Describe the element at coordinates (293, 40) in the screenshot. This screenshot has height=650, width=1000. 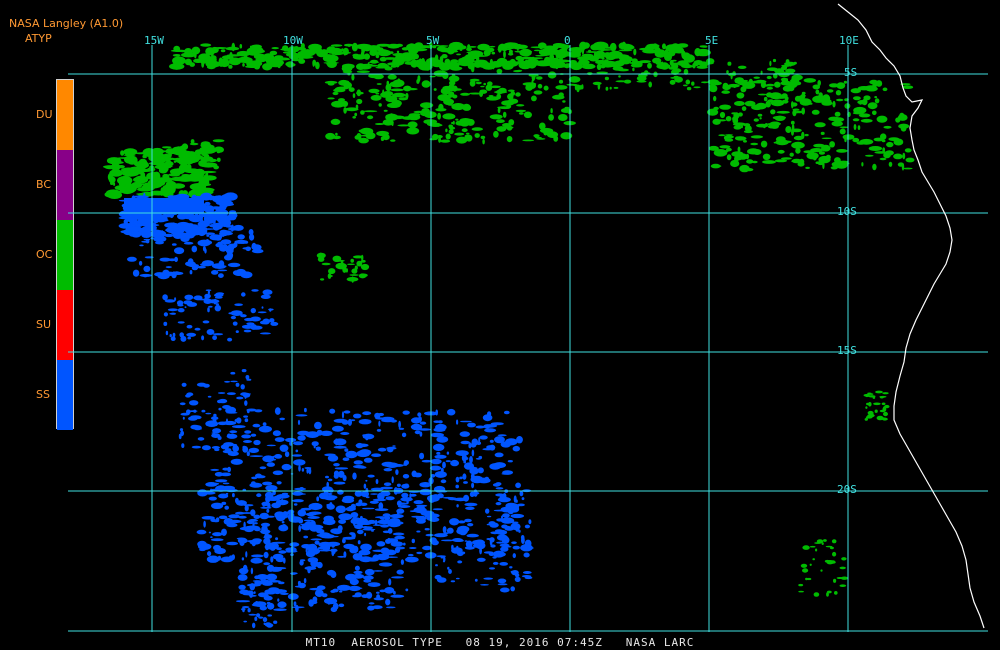
I see `lon-label-10w: 10W` at that location.